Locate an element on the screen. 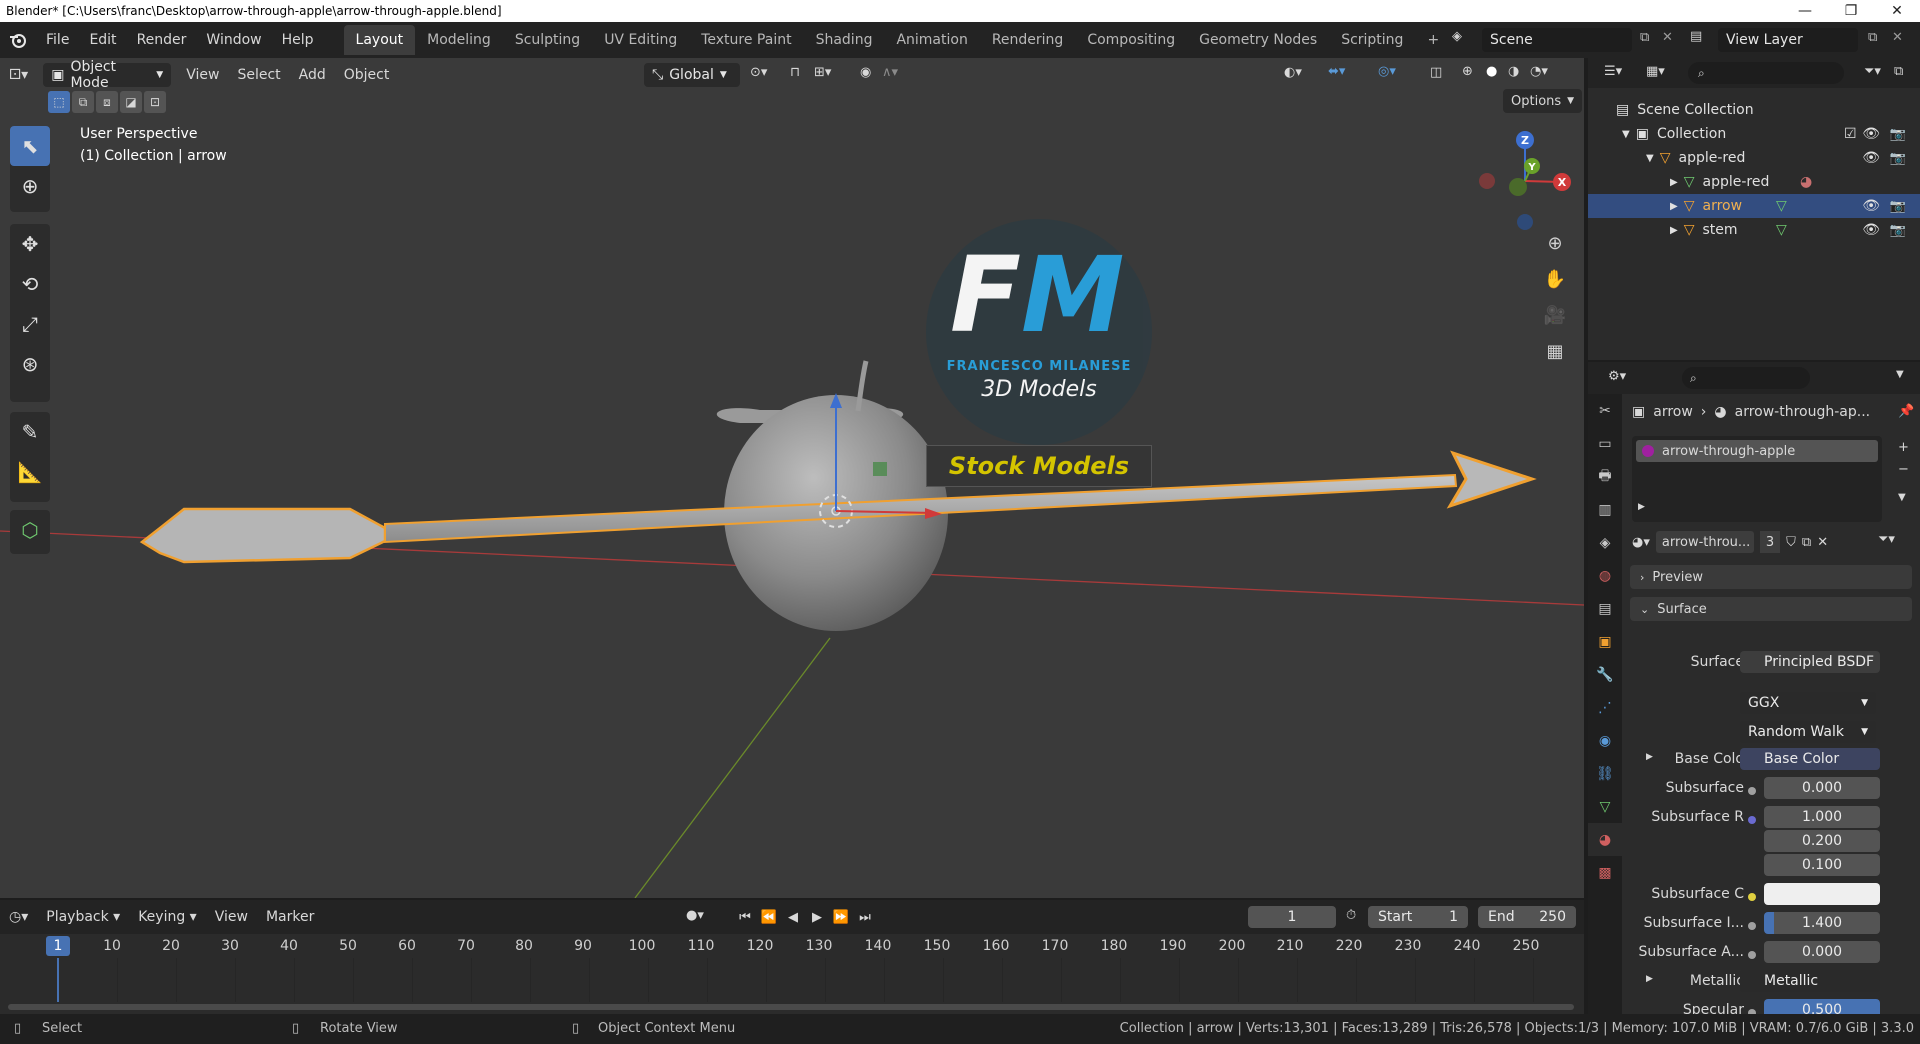 The height and width of the screenshot is (1044, 1920). scene-tab-icon: ◈ is located at coordinates (1605, 542).